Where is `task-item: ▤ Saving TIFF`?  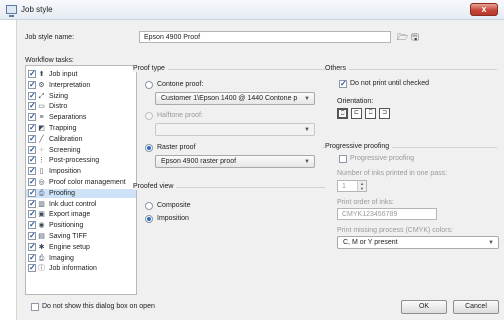
task-item: ▤ Saving TIFF is located at coordinates (81, 236).